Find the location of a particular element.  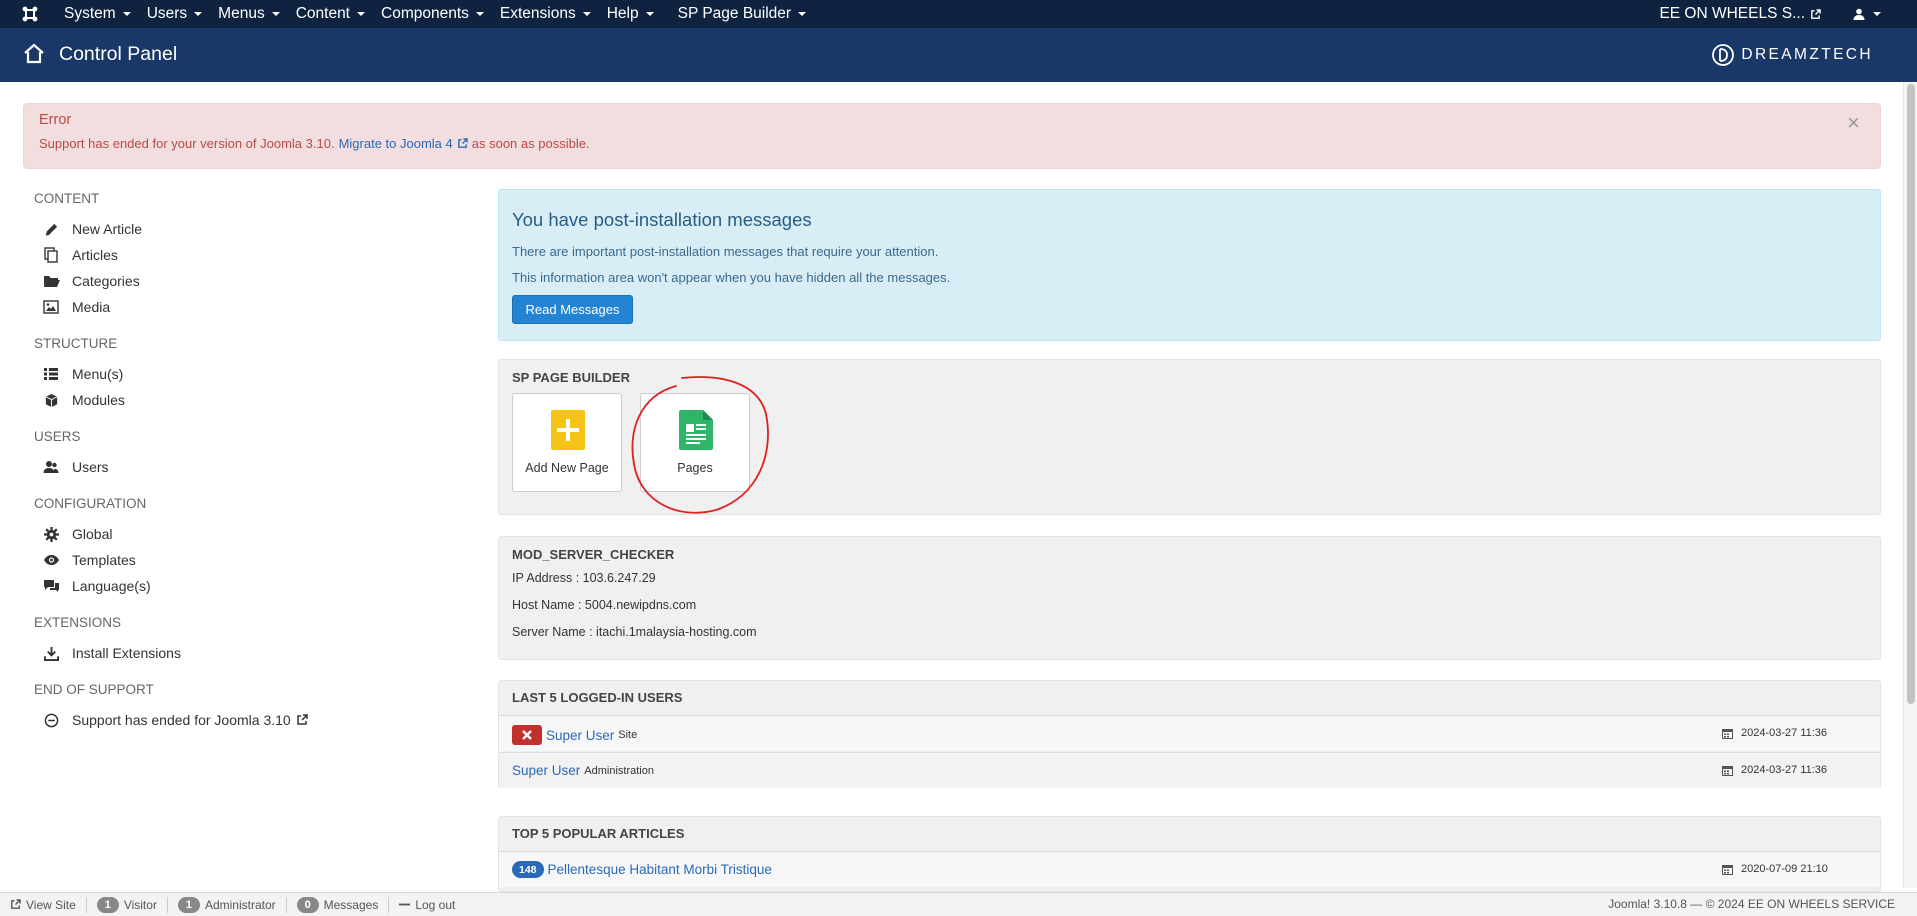

view-site-link: View Site is located at coordinates (43, 904).